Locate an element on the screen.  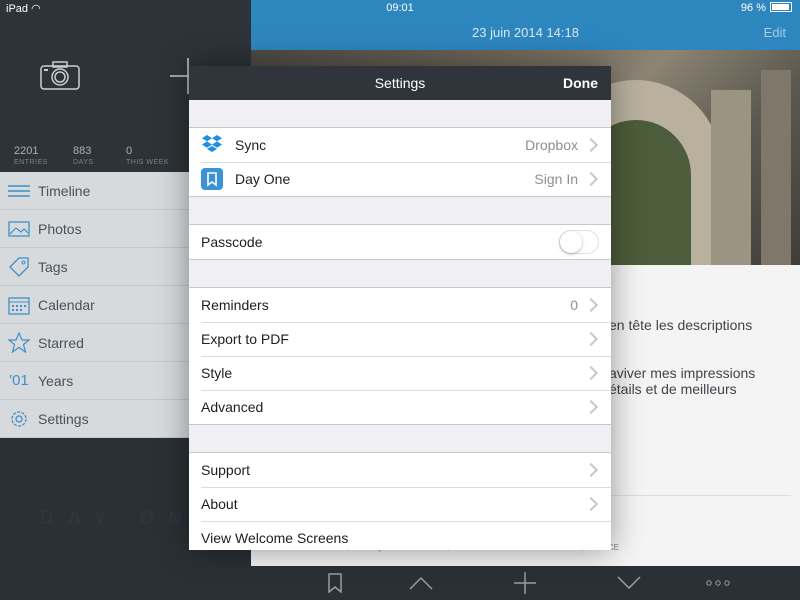
style-row: Style is located at coordinates (400, 373).